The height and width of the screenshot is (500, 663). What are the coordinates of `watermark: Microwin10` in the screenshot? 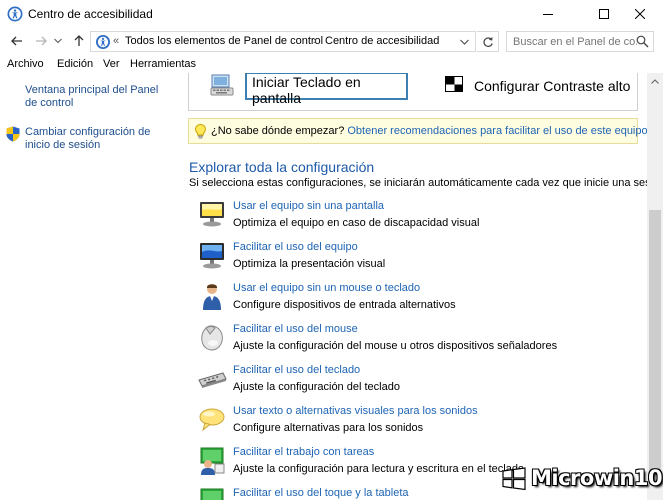 It's located at (581, 480).